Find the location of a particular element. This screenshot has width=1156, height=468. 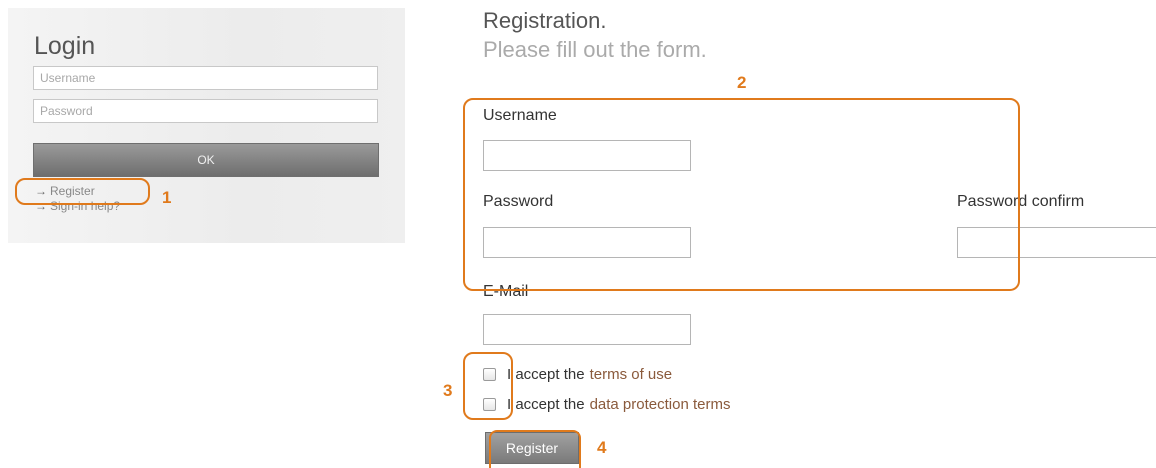

login-password-input is located at coordinates (205, 111).